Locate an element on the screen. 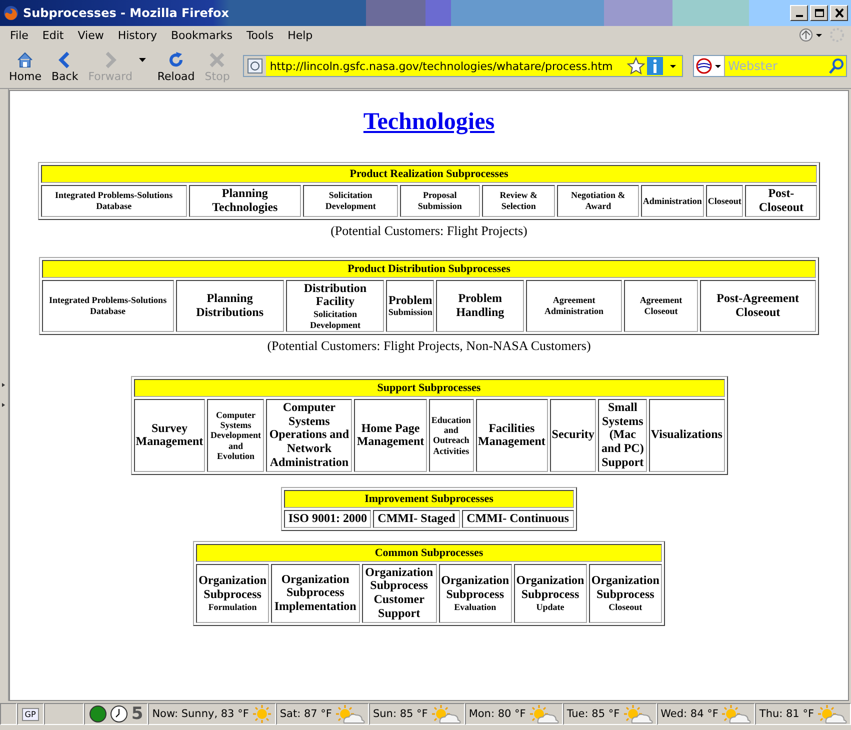 This screenshot has height=730, width=851. table-cell: CMMI- Continuous is located at coordinates (518, 519).